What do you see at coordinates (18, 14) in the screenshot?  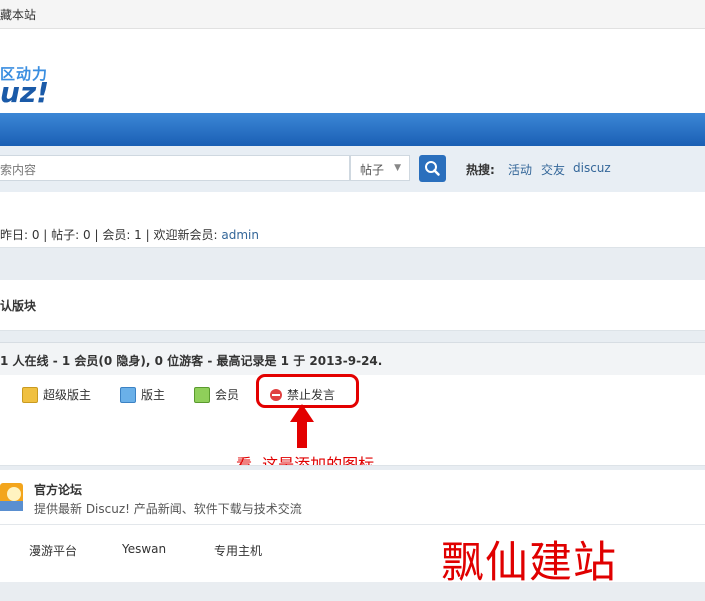 I see `bookmark-link: 藏本站` at bounding box center [18, 14].